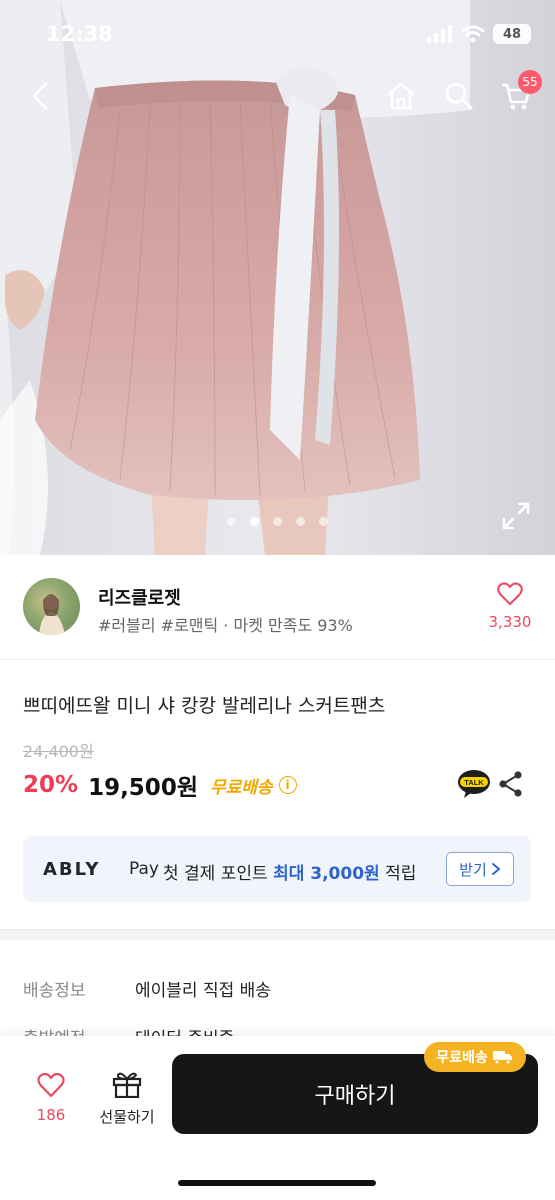 The height and width of the screenshot is (1200, 555). Describe the element at coordinates (473, 34) in the screenshot. I see `wifi-icon` at that location.